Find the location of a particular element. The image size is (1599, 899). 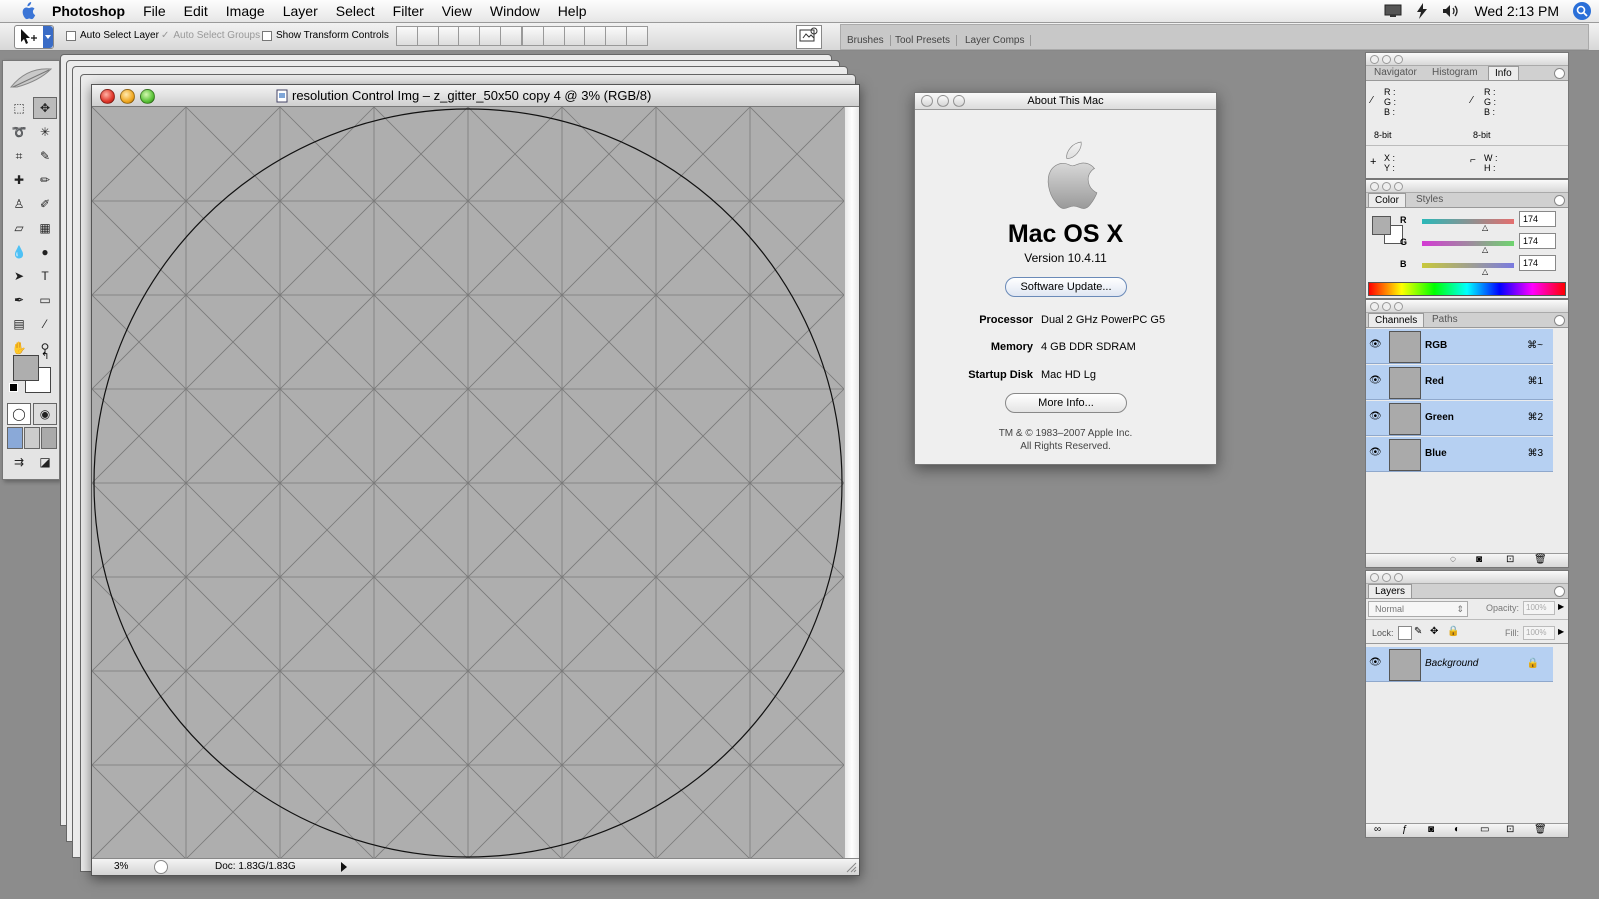

distribute-top-button is located at coordinates (533, 36).